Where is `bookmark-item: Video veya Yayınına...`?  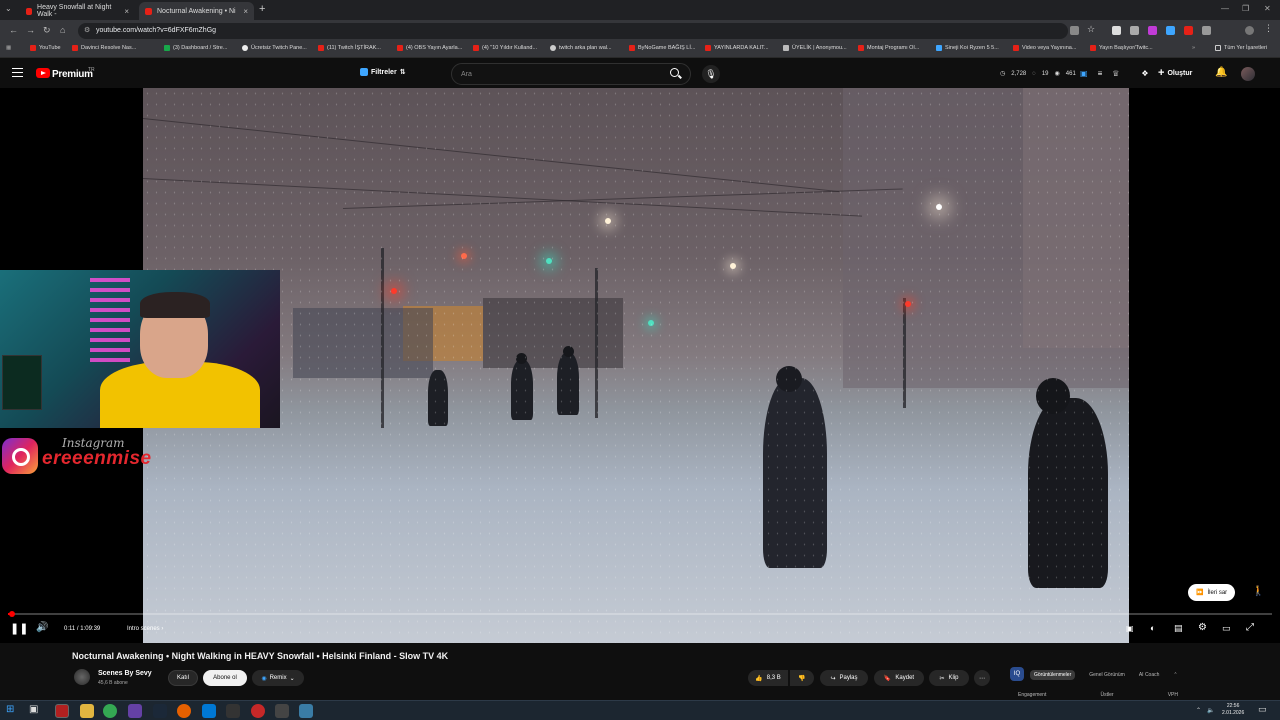 bookmark-item: Video veya Yayınına... is located at coordinates (1044, 48).